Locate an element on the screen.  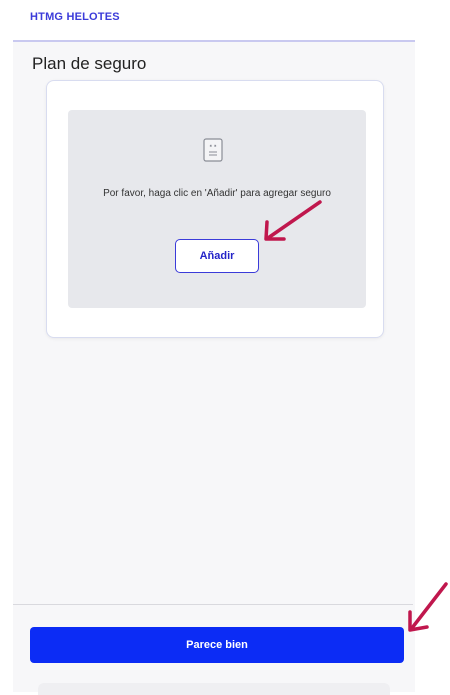
top-bar: HTMG HELOTES is located at coordinates (225, 20).